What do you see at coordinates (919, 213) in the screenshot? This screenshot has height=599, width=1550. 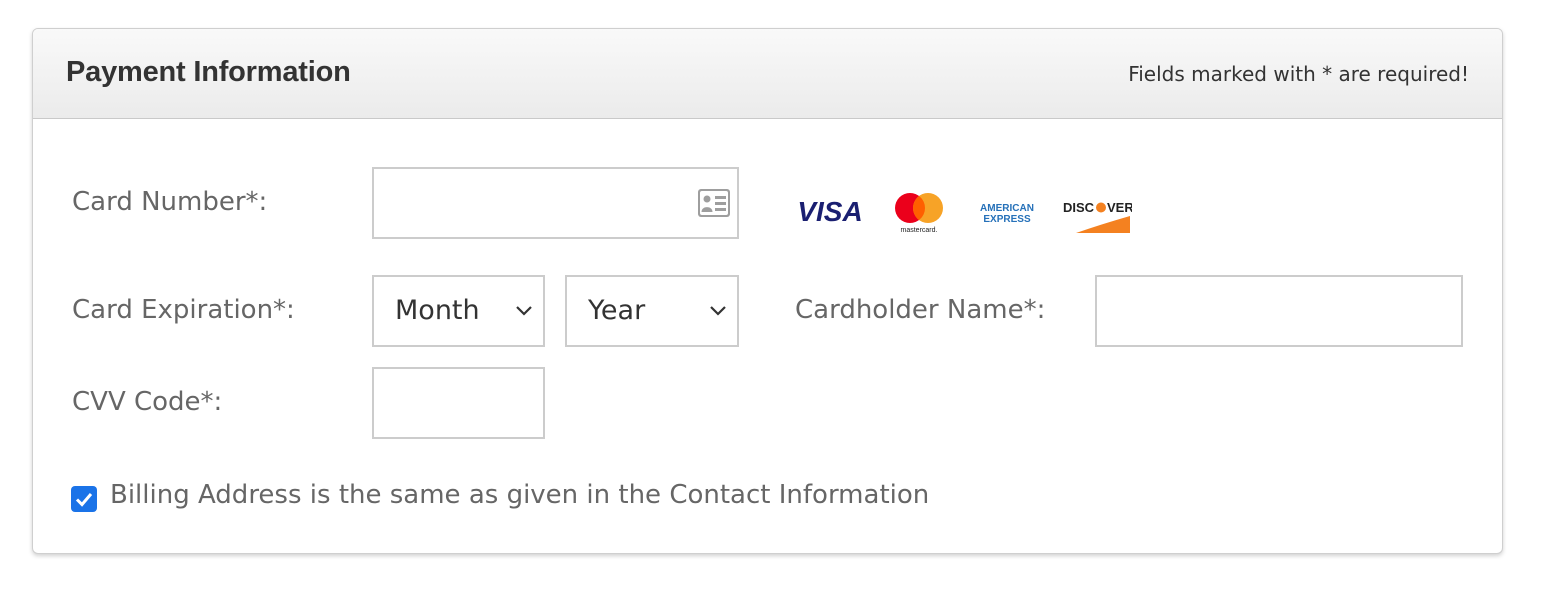 I see `mastercard-logo-icon: mastercard.` at bounding box center [919, 213].